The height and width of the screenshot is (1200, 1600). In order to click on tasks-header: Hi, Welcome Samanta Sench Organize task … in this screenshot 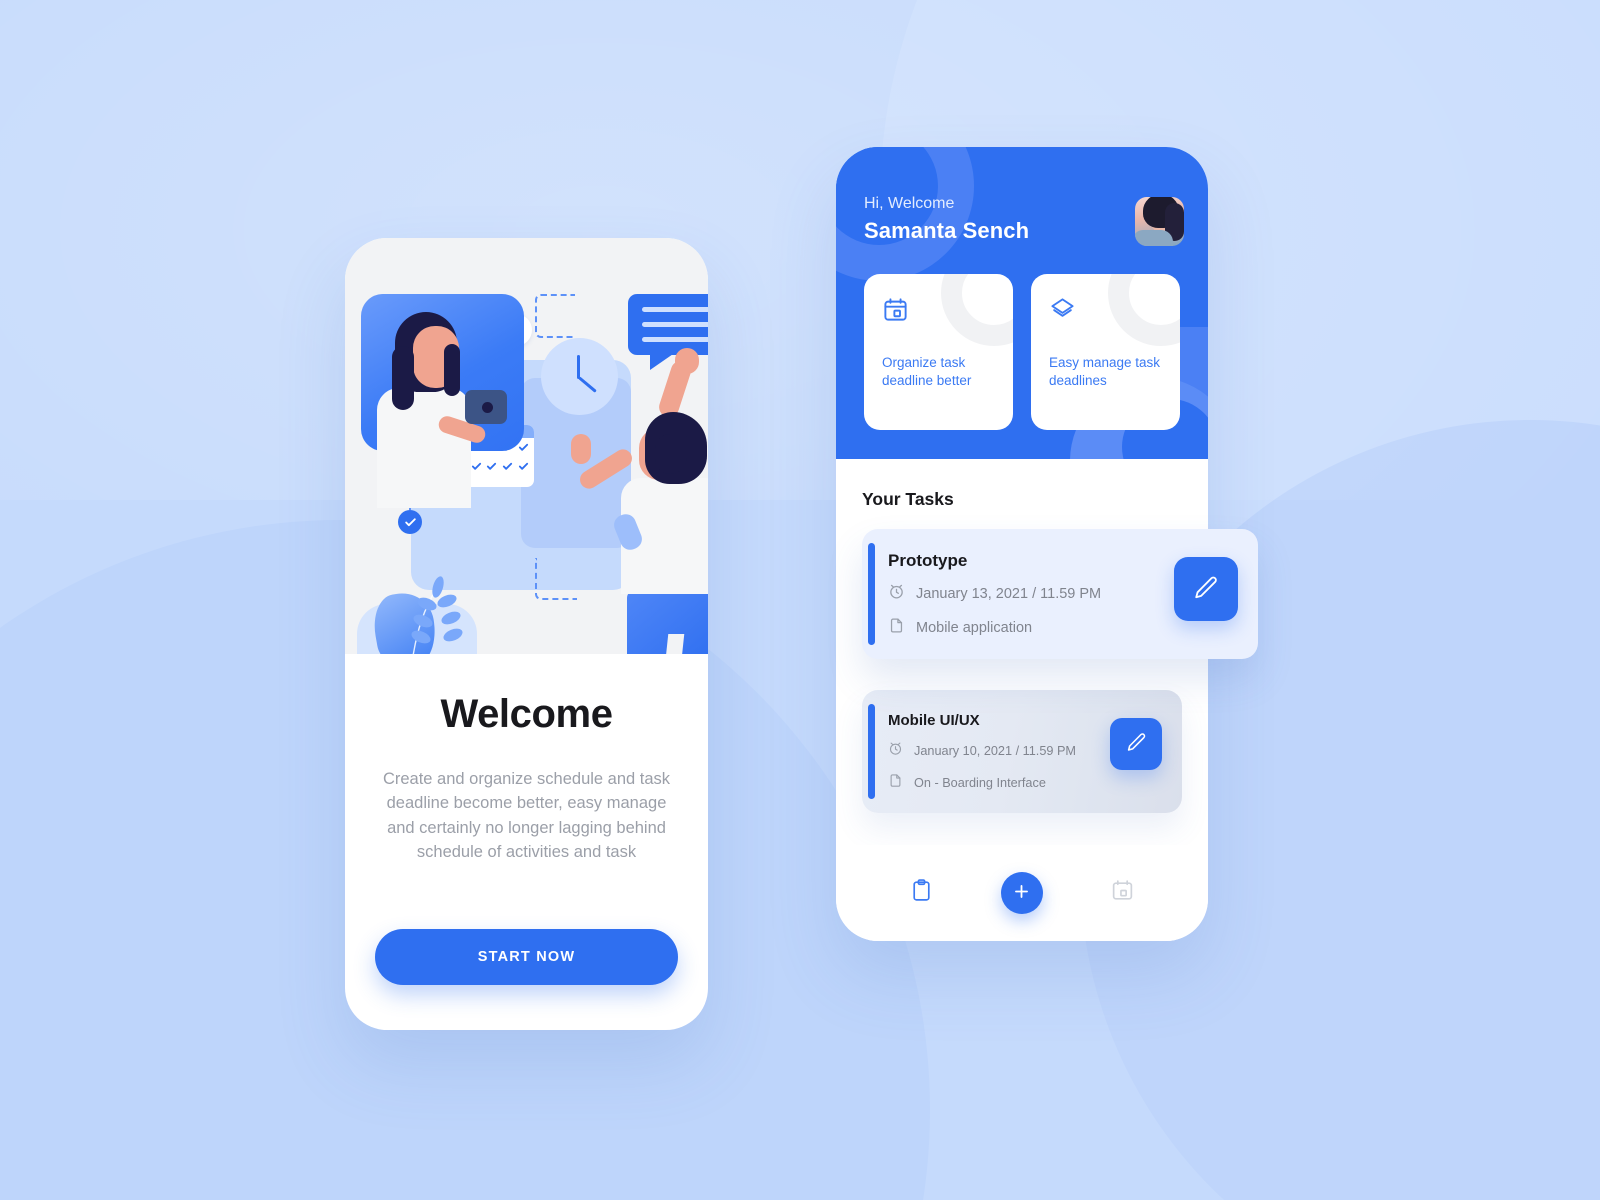, I will do `click(1022, 303)`.